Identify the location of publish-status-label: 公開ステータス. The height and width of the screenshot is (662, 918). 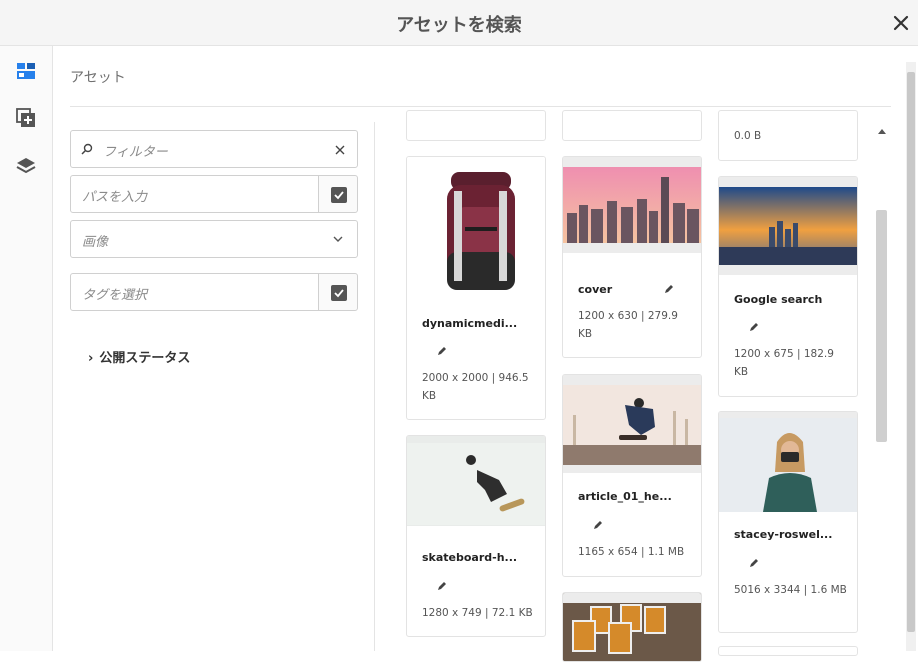
(145, 358).